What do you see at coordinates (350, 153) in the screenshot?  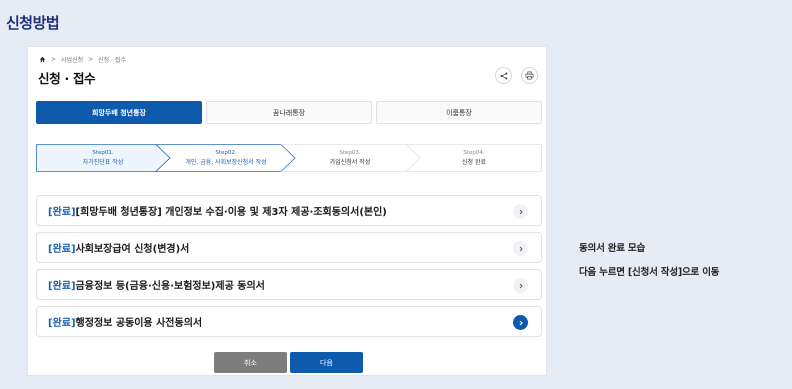 I see `step-number: Step03.` at bounding box center [350, 153].